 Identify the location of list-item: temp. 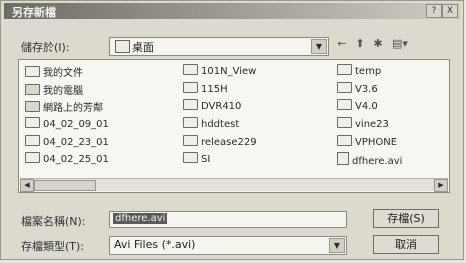
(359, 71).